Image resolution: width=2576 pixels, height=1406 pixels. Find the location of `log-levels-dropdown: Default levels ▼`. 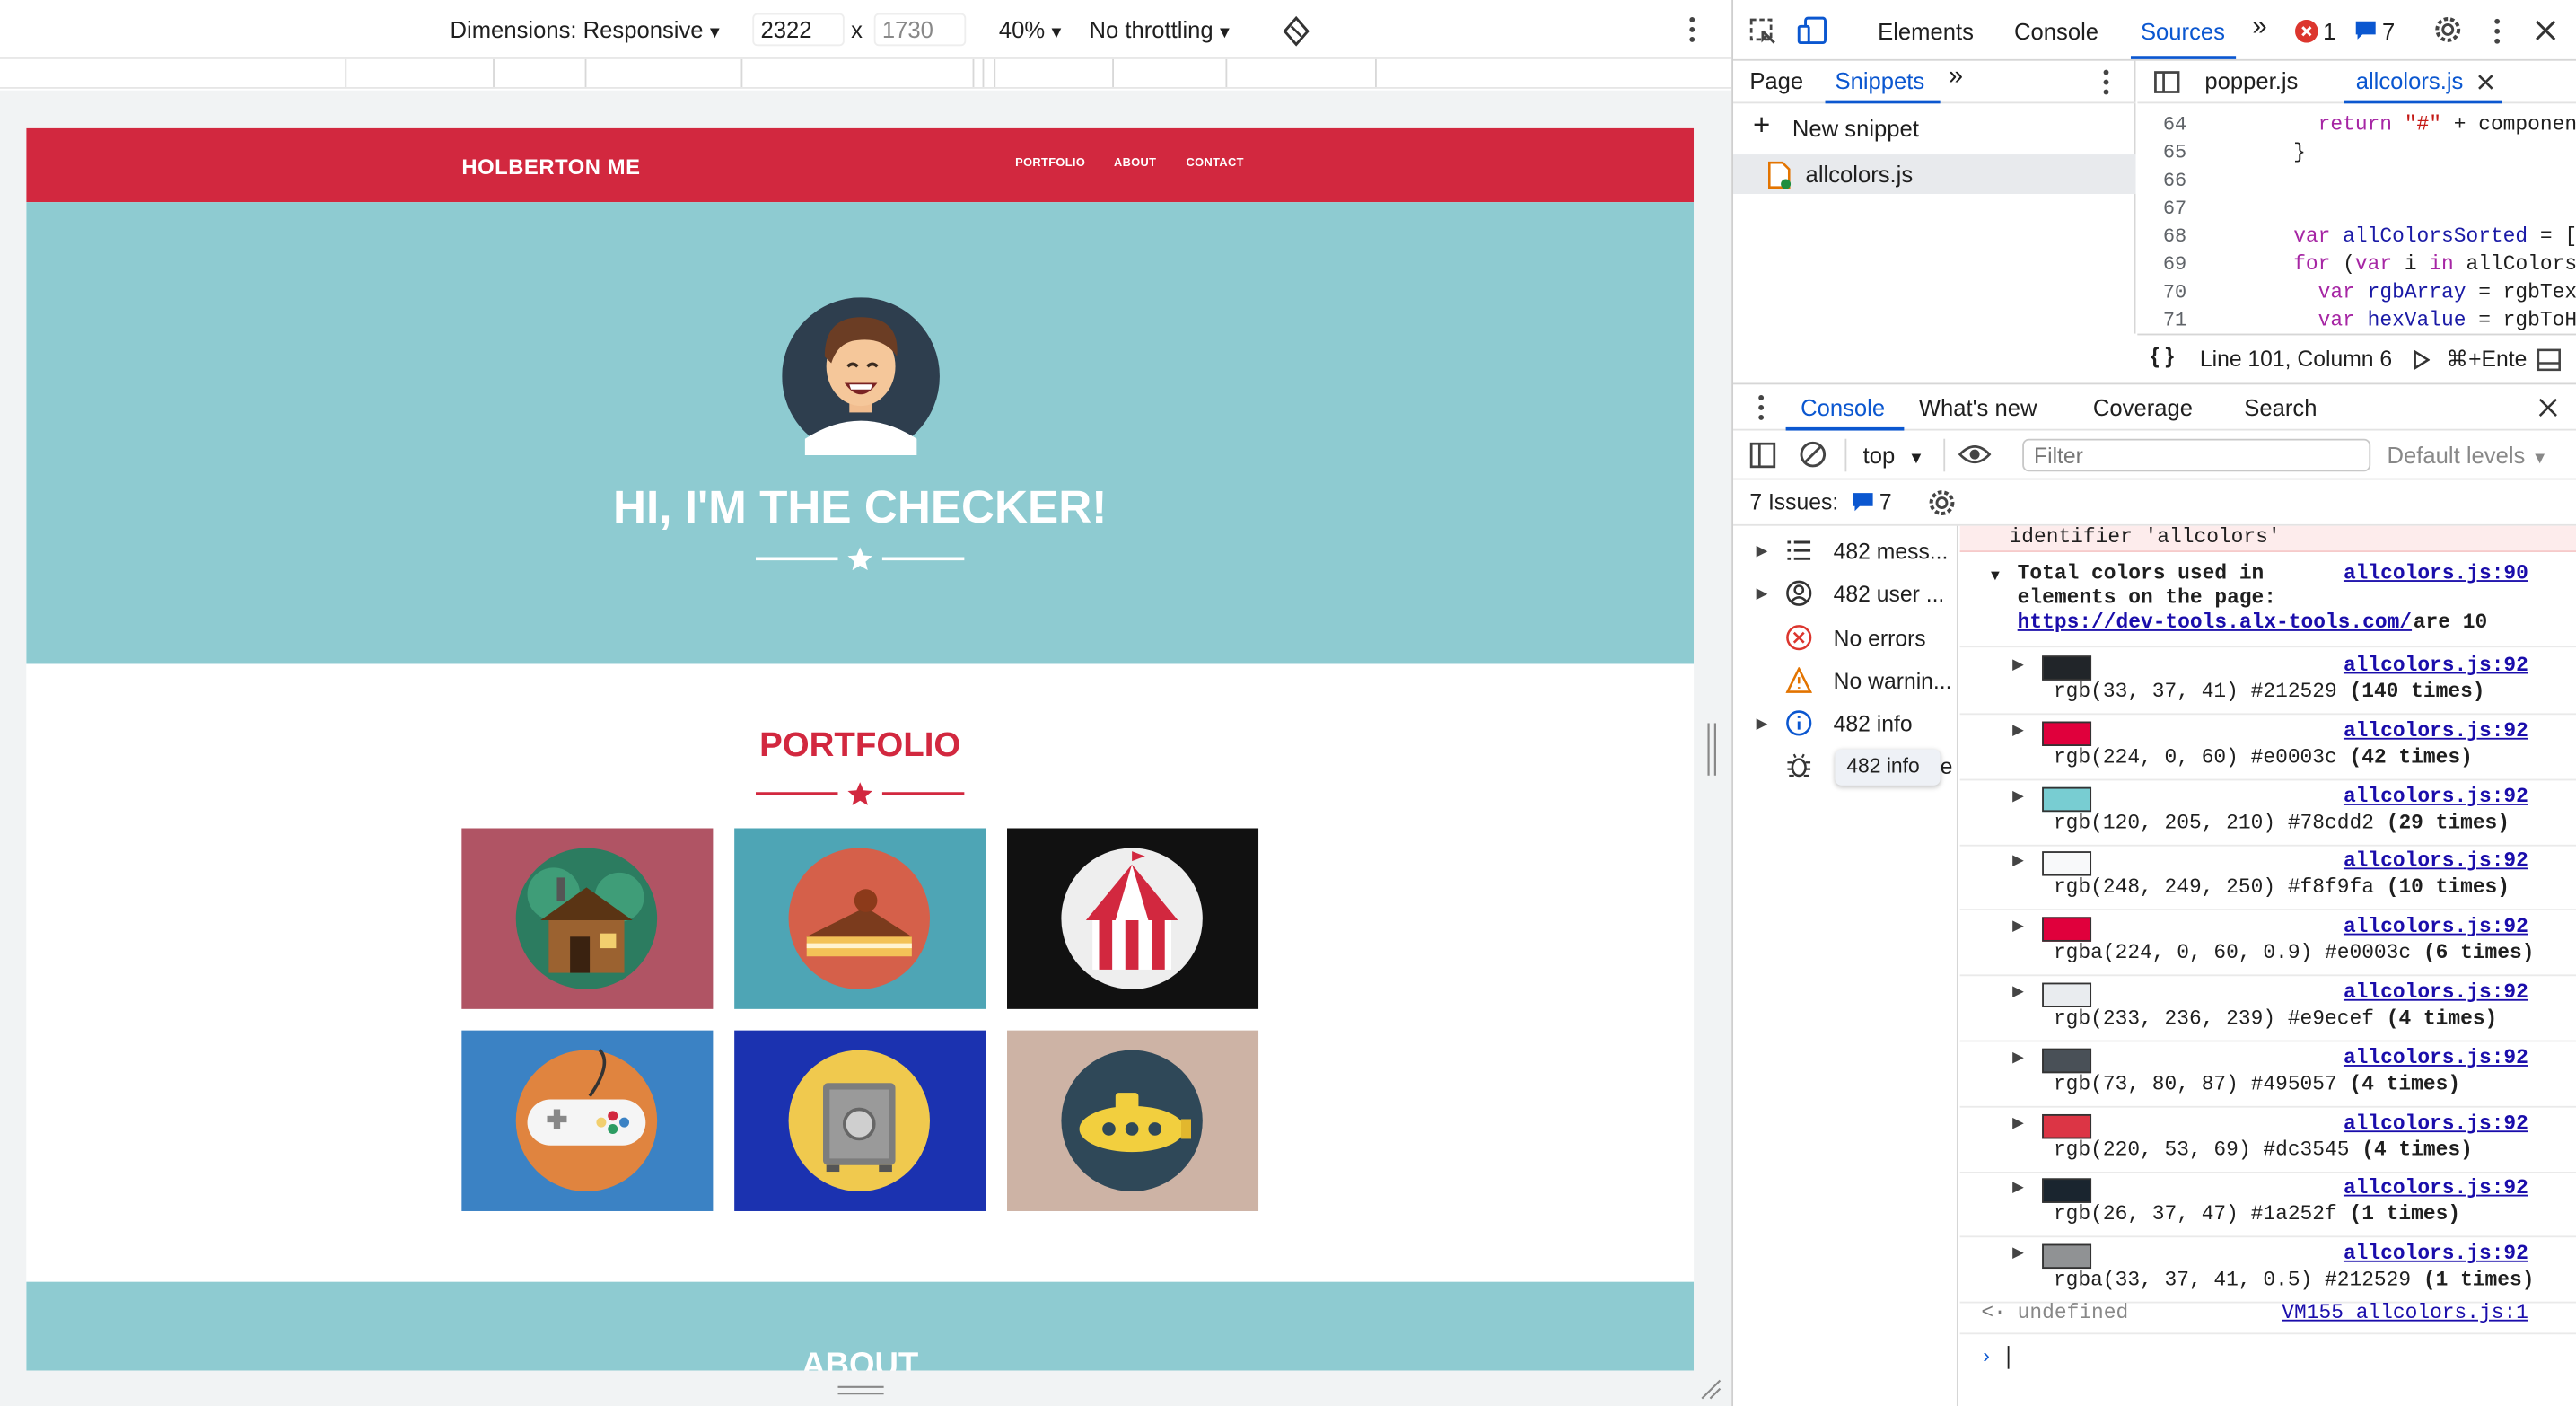

log-levels-dropdown: Default levels ▼ is located at coordinates (2468, 455).